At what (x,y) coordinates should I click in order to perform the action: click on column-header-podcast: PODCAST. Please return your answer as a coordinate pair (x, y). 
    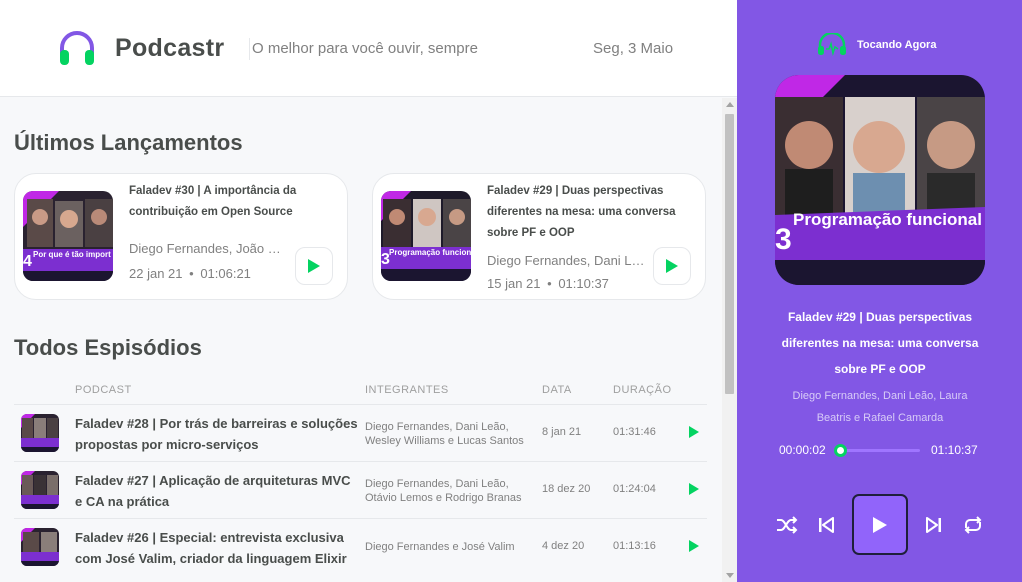
    Looking at the image, I should click on (103, 390).